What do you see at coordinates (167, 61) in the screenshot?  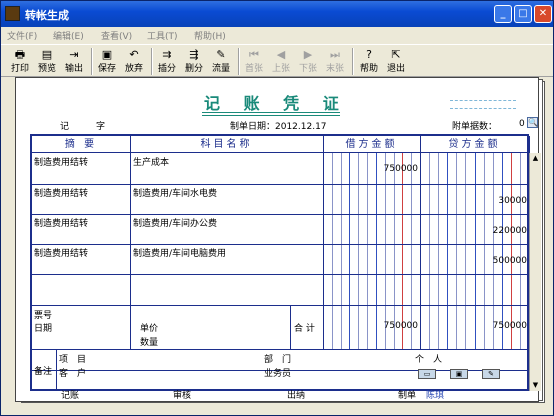 I see `insert-row-button: ⇉ 插分` at bounding box center [167, 61].